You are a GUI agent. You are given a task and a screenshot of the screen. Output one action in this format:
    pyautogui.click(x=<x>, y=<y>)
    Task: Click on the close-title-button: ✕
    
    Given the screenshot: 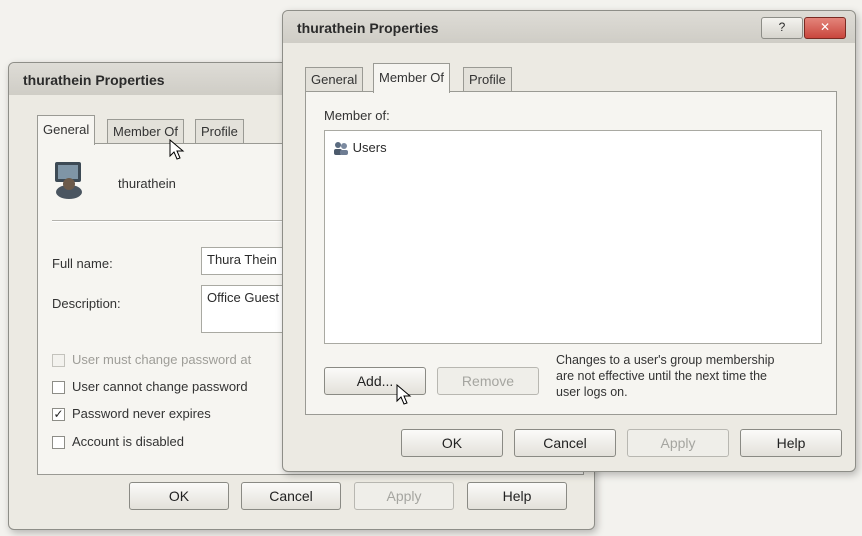 What is the action you would take?
    pyautogui.click(x=825, y=28)
    